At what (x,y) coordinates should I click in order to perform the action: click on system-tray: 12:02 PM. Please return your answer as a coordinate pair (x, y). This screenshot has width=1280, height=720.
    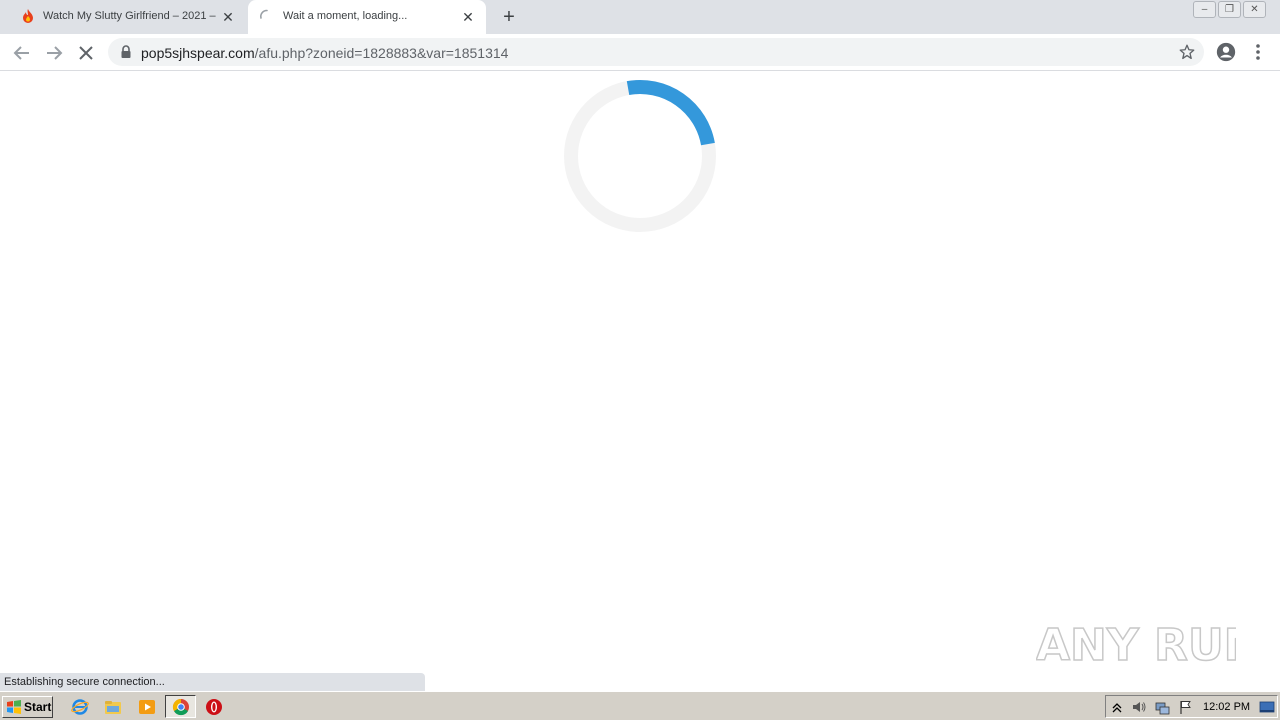
    Looking at the image, I should click on (1191, 706).